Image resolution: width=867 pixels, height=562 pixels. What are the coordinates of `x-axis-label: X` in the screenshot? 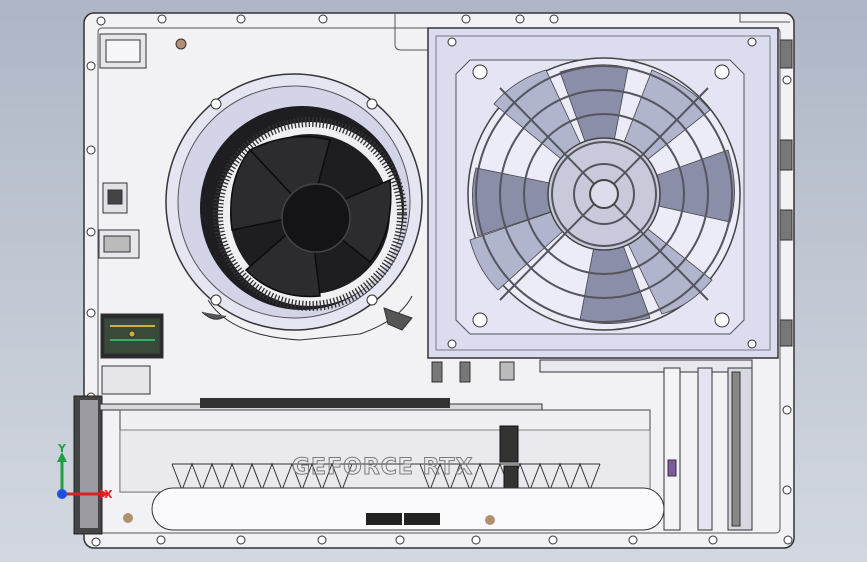 It's located at (108, 494).